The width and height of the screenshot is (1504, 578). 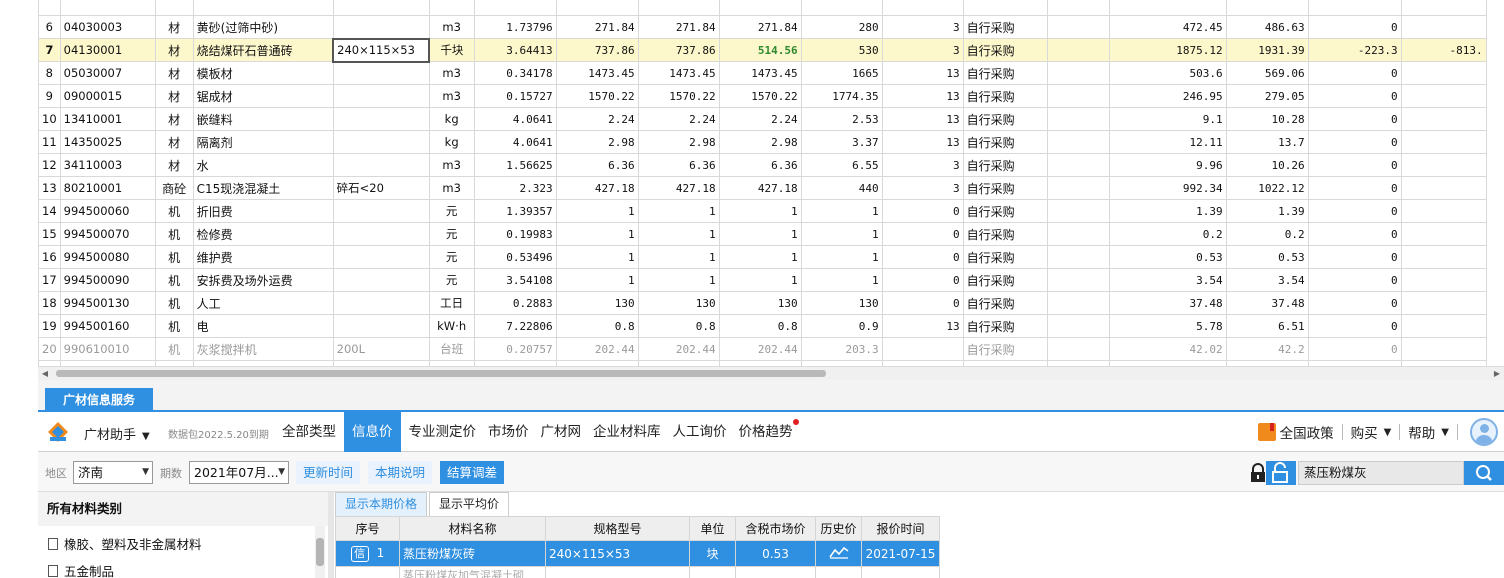 I want to click on code-cell: 04130001, so click(x=107, y=50).